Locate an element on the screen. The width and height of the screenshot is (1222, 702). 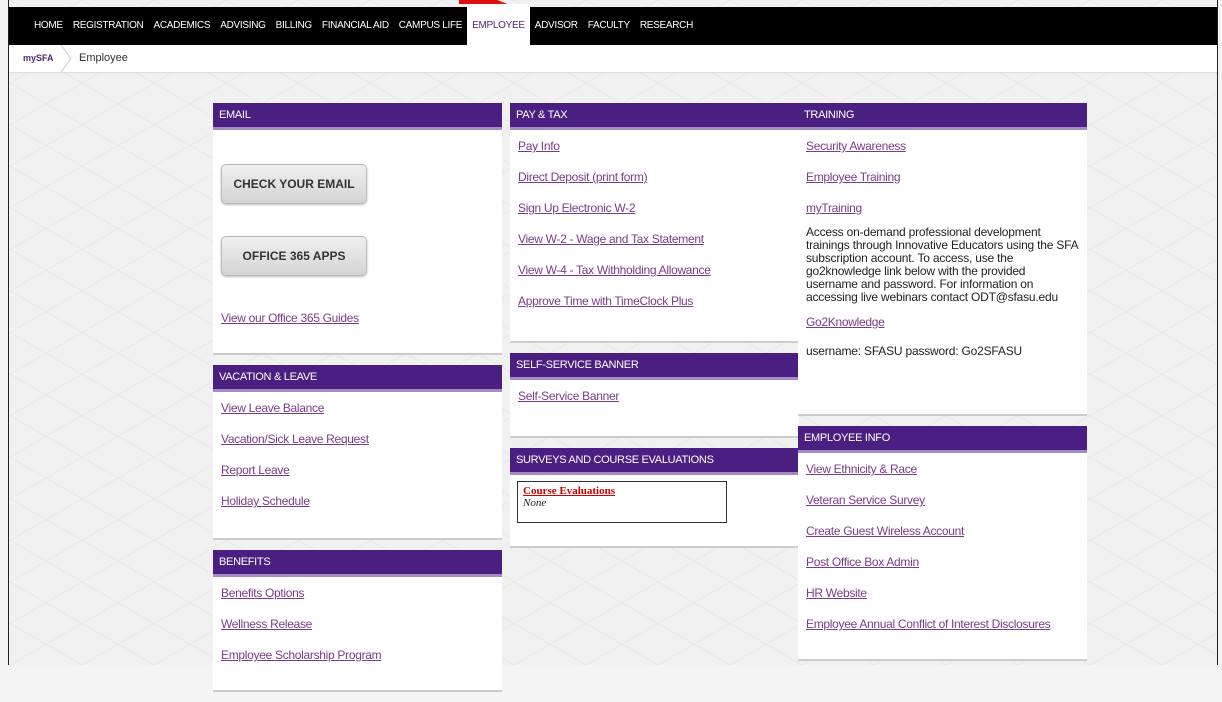
direct-deposit-link: Direct Deposit (print form) is located at coordinates (654, 182).